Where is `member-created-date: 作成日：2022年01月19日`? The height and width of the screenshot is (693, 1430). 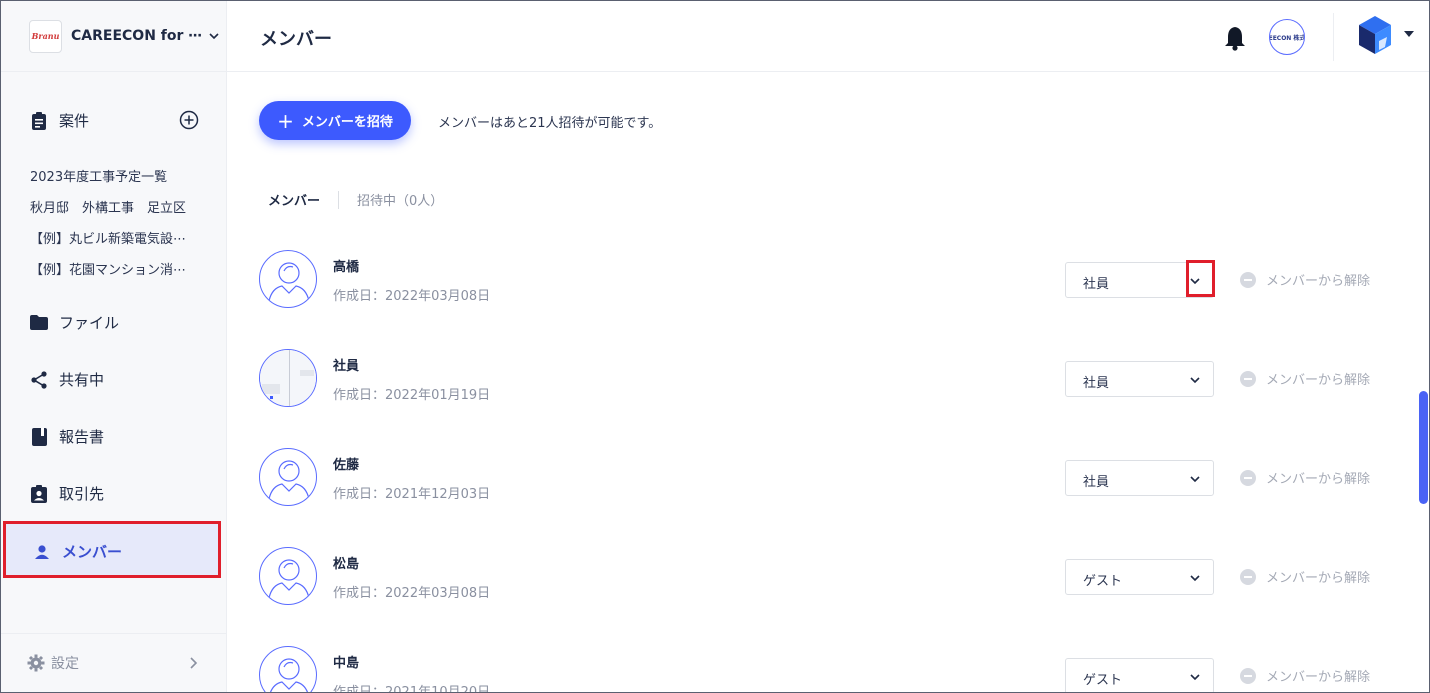
member-created-date: 作成日：2022年01月19日 is located at coordinates (412, 395).